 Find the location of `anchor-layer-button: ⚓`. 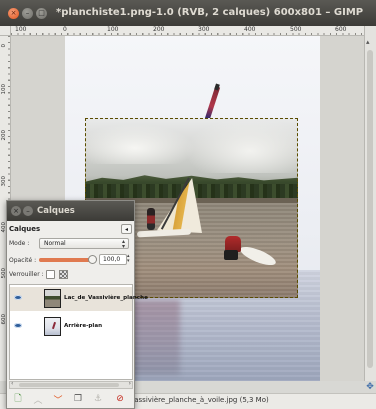

anchor-layer-button: ⚓ is located at coordinates (98, 399).